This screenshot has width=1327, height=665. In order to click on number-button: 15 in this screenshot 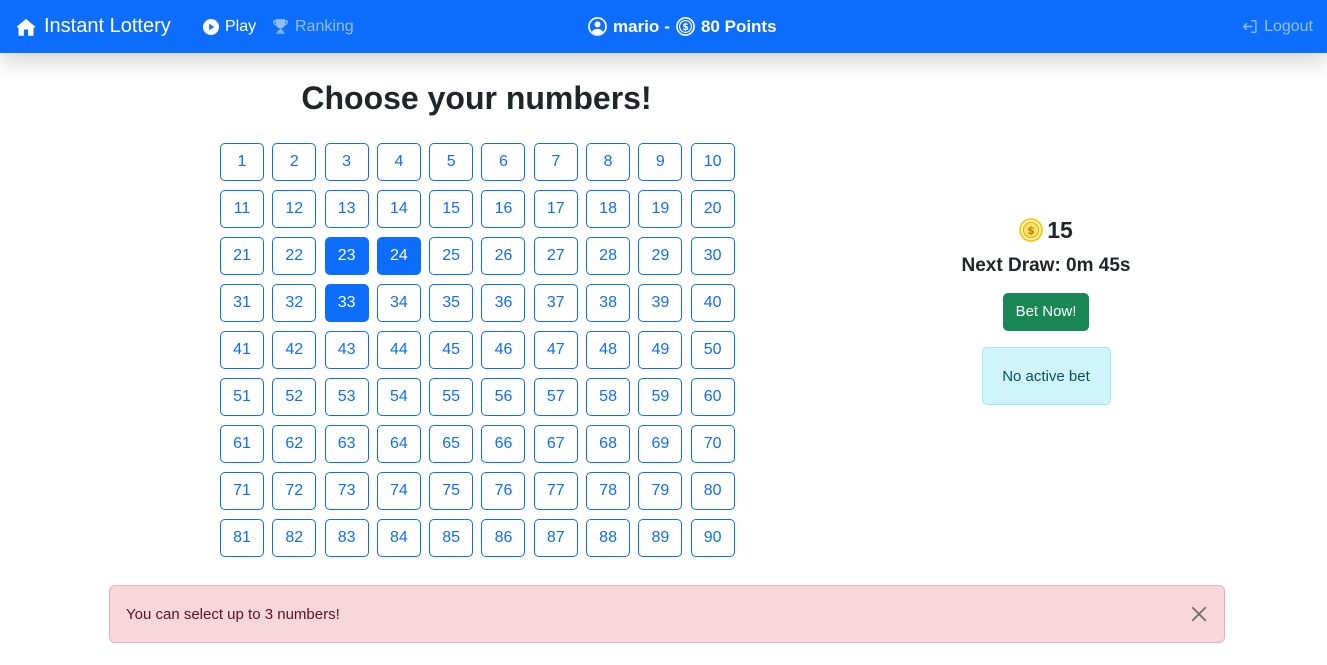, I will do `click(451, 209)`.